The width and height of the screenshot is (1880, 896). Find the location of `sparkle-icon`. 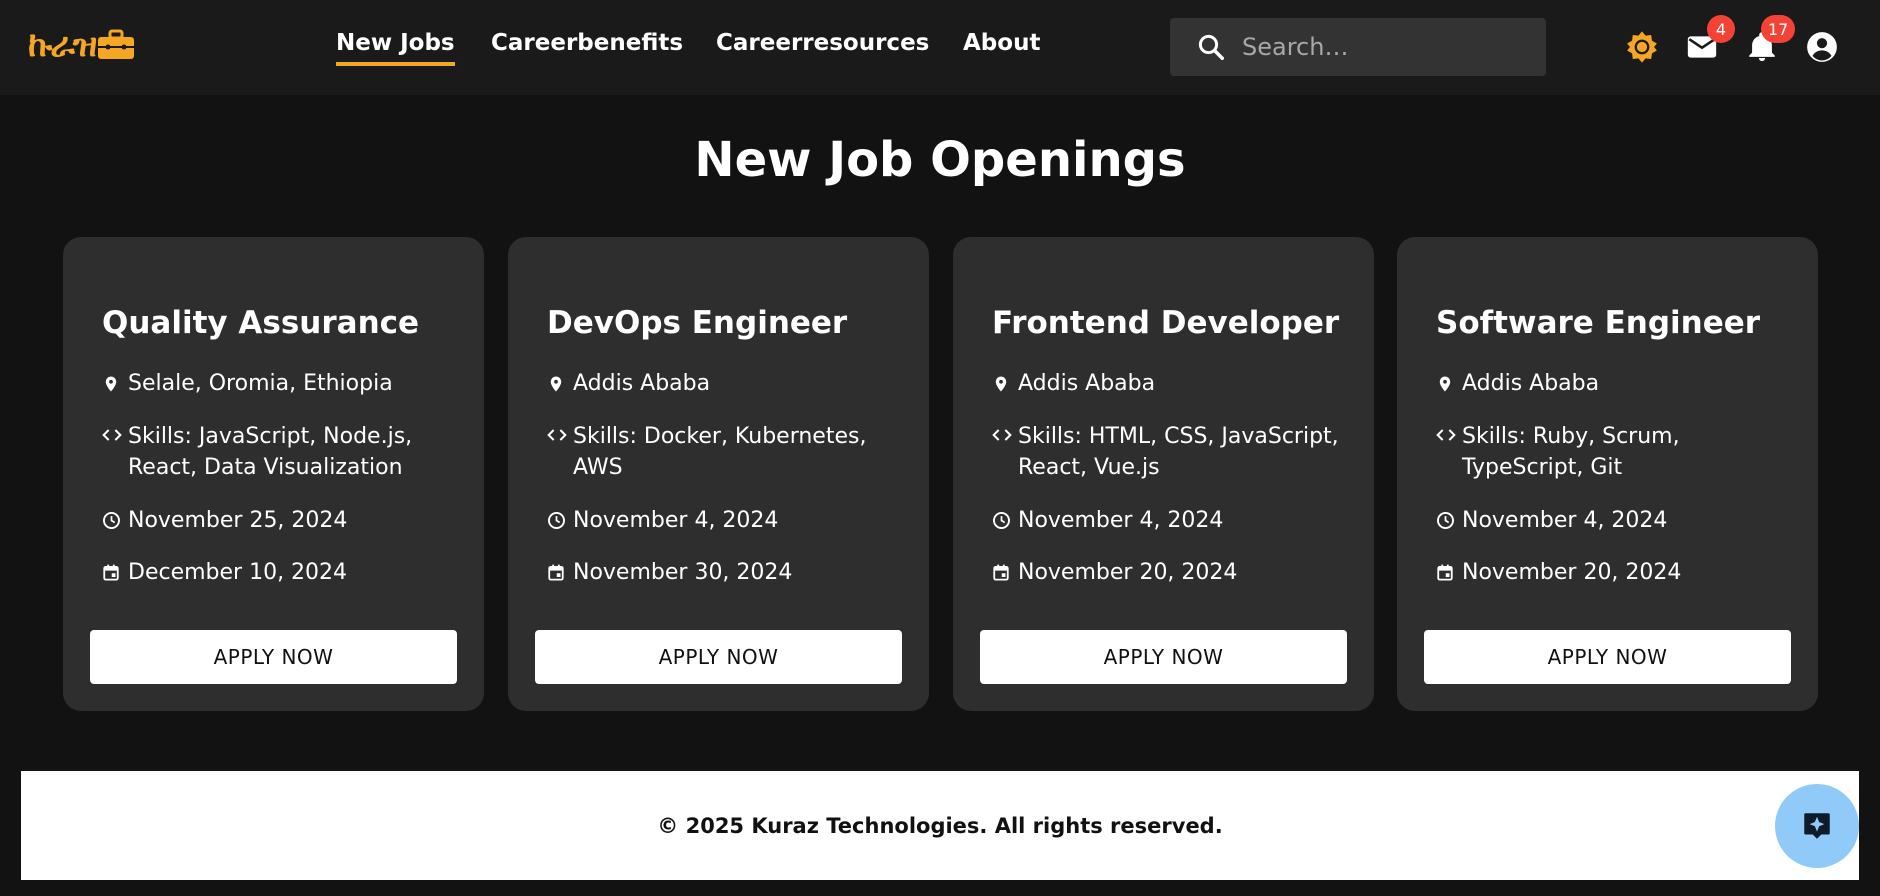

sparkle-icon is located at coordinates (1817, 826).